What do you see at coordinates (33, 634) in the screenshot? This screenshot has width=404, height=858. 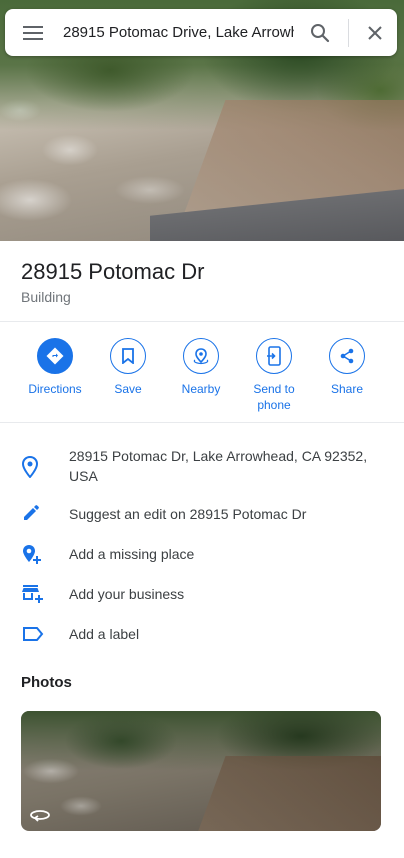 I see `label-icon` at bounding box center [33, 634].